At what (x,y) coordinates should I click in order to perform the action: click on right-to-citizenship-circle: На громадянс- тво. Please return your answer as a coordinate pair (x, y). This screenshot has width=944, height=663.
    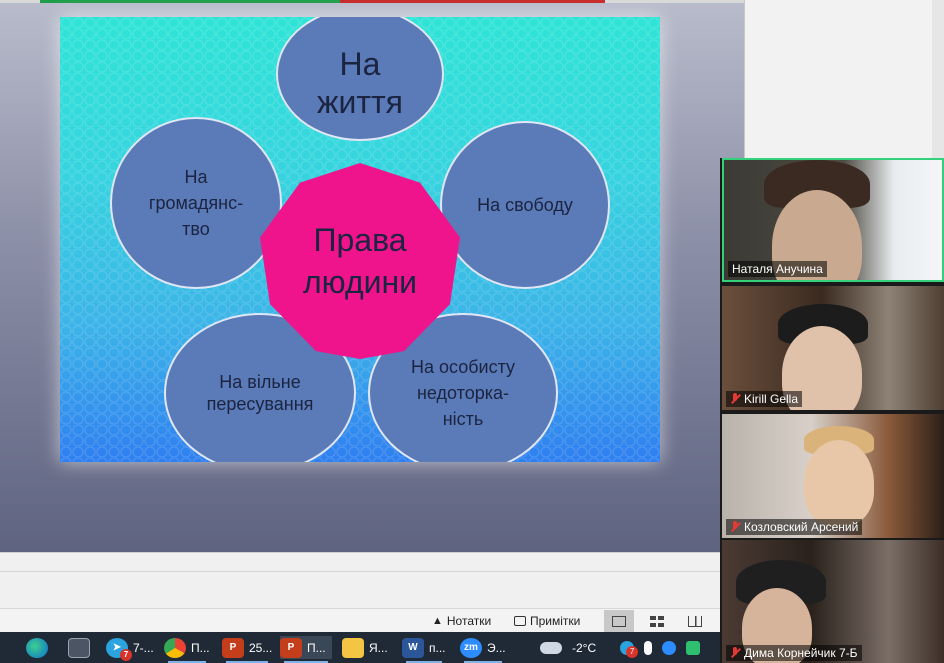
    Looking at the image, I should click on (196, 203).